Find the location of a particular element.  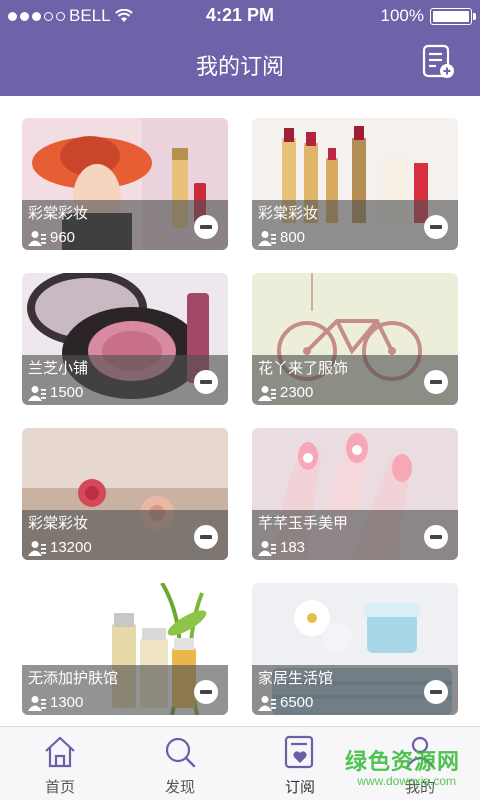

status-bar: BELL 4:21 PM 100% is located at coordinates (240, 16).